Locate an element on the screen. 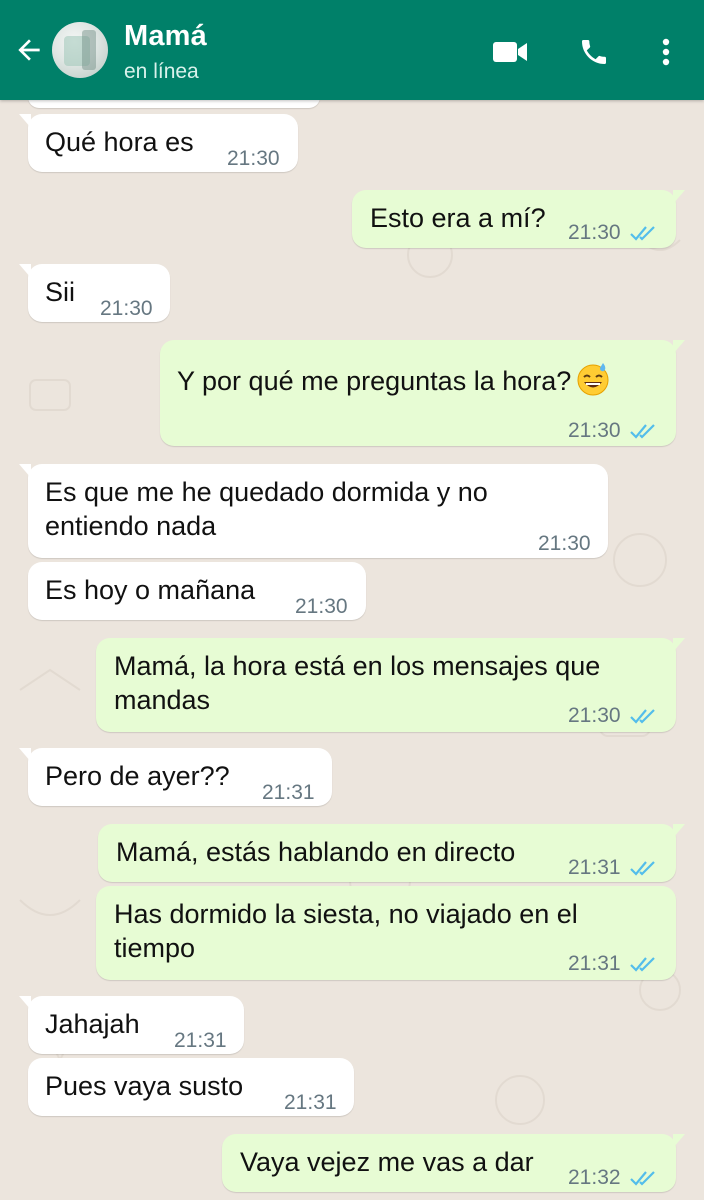  message-bubble-incoming: Pero de ayer?? 21:31 is located at coordinates (175, 777).